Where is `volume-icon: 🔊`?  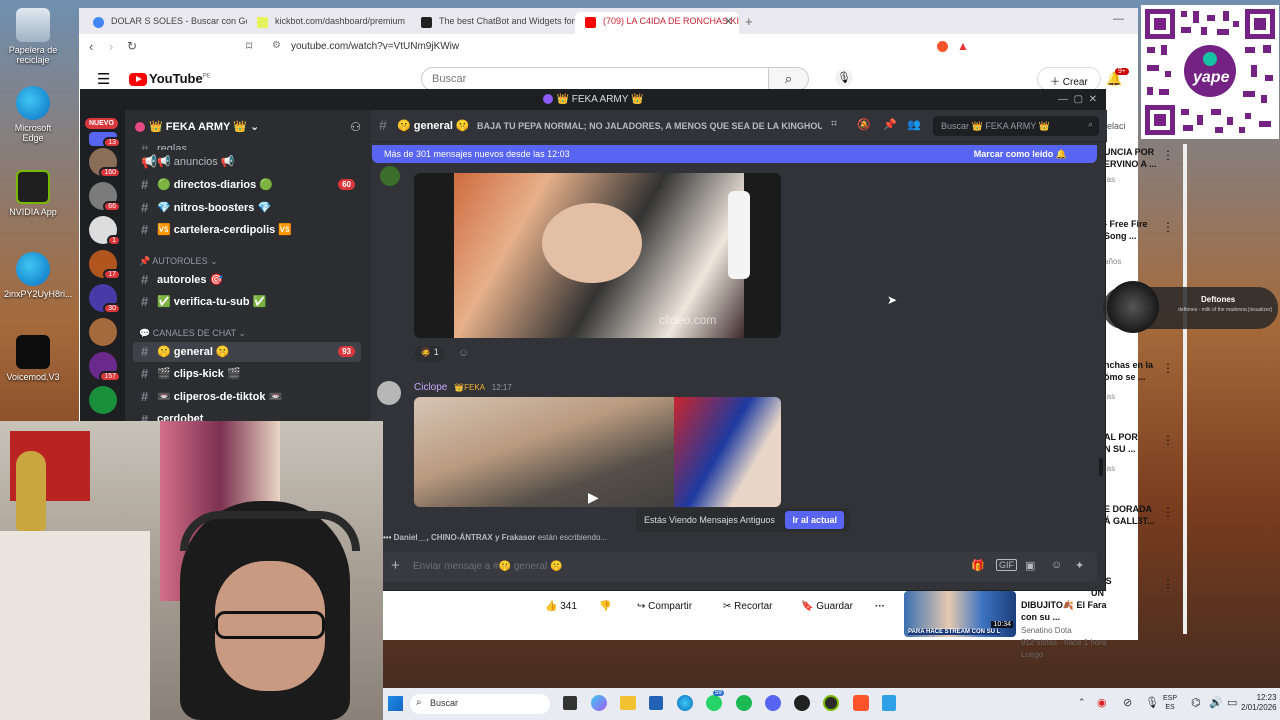
volume-icon: 🔊 is located at coordinates (1216, 702).